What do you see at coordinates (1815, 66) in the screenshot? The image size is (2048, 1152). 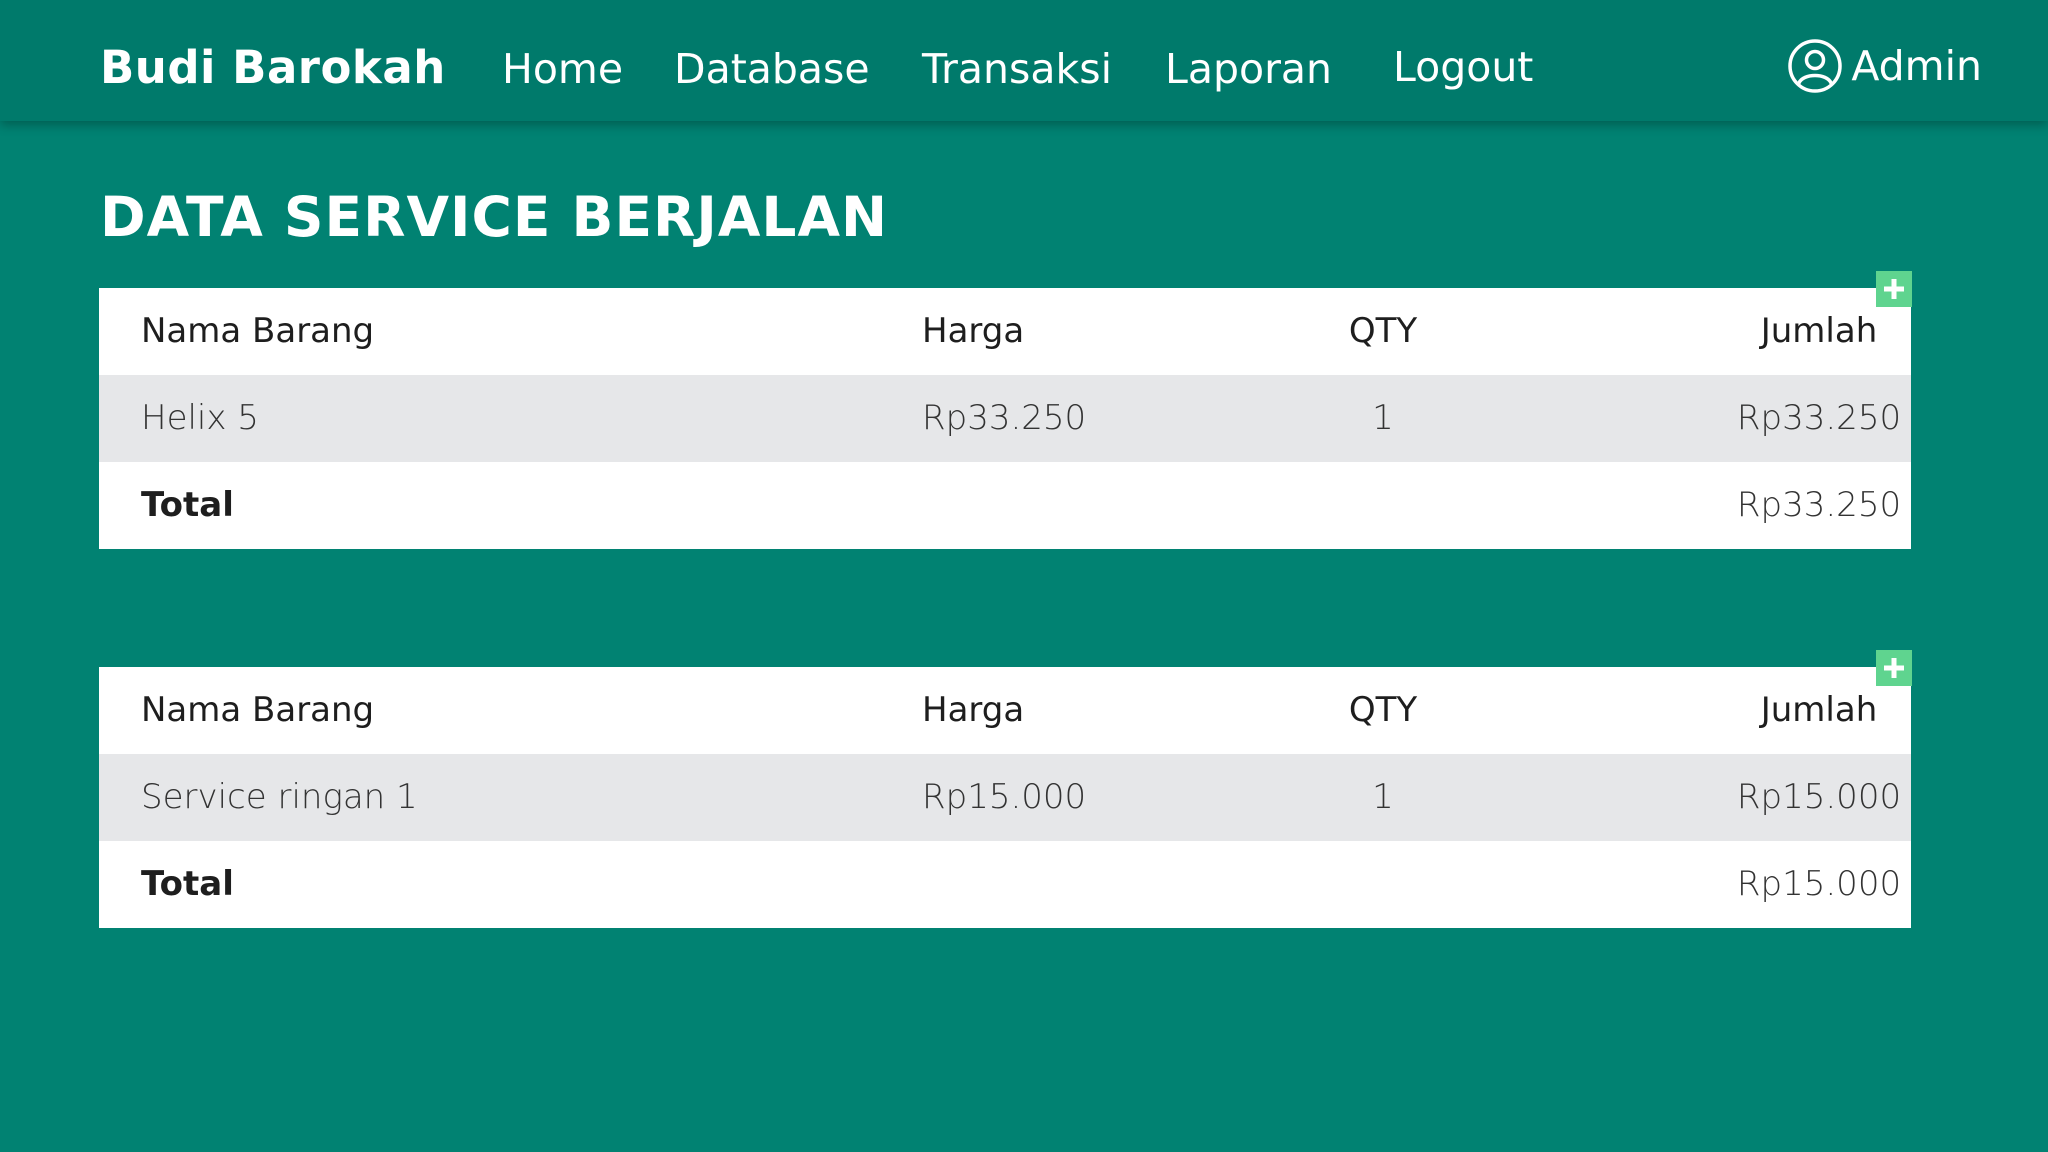 I see `user-circle-icon` at bounding box center [1815, 66].